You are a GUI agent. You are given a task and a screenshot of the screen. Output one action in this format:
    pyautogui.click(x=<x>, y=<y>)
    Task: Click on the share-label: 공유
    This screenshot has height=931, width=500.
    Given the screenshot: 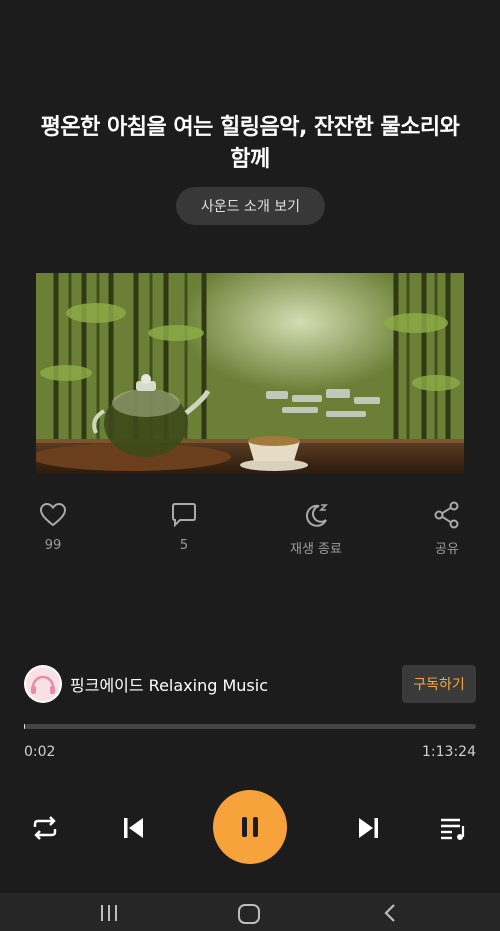 What is the action you would take?
    pyautogui.click(x=447, y=549)
    